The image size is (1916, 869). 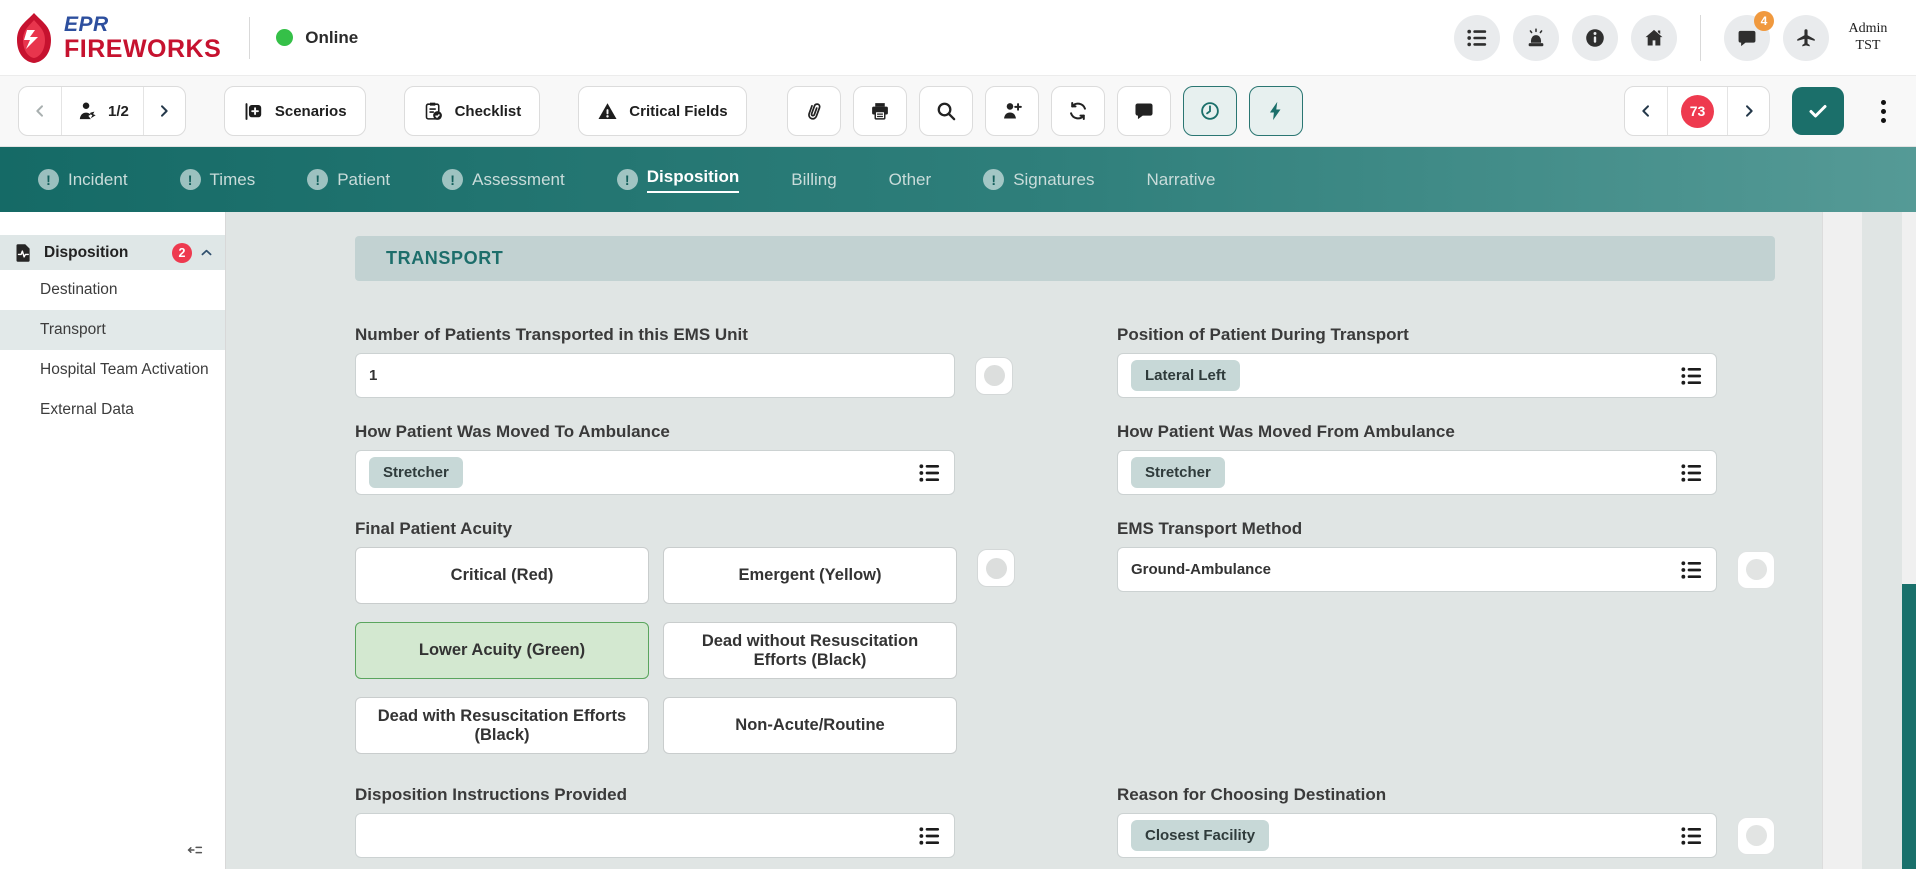 I want to click on acuity-option-non-acute-routine: Non-Acute/Routine, so click(x=810, y=725).